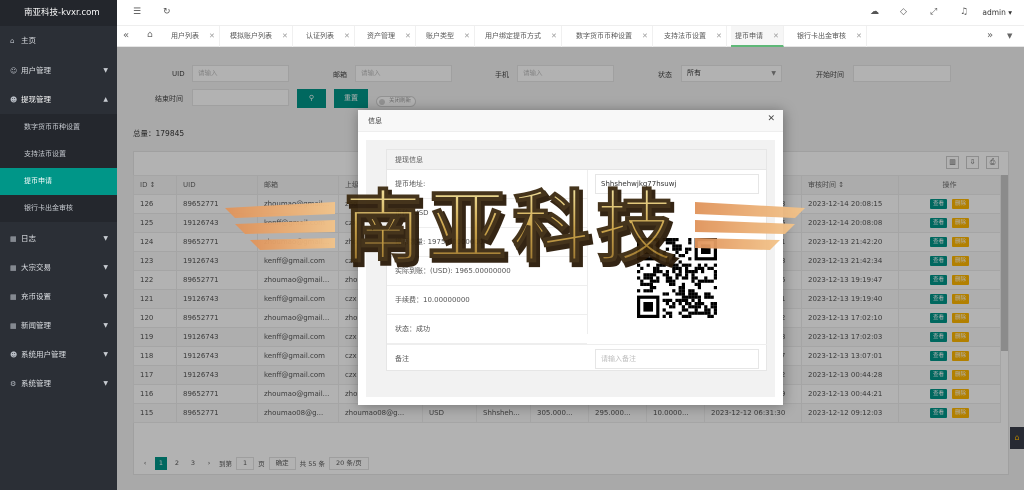  What do you see at coordinates (448, 36) in the screenshot?
I see `tab-account-type: 账户类型 ✕` at bounding box center [448, 36].